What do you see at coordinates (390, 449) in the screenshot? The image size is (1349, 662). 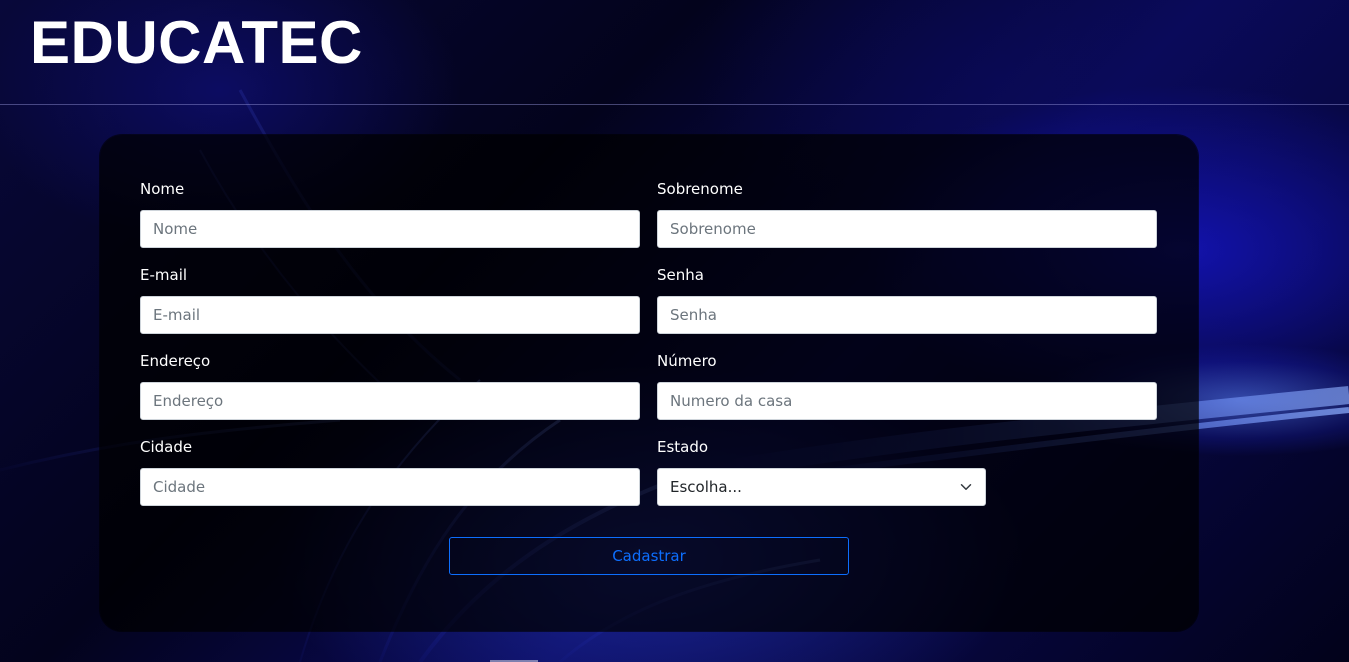 I see `cidade-field-group: Cidade` at bounding box center [390, 449].